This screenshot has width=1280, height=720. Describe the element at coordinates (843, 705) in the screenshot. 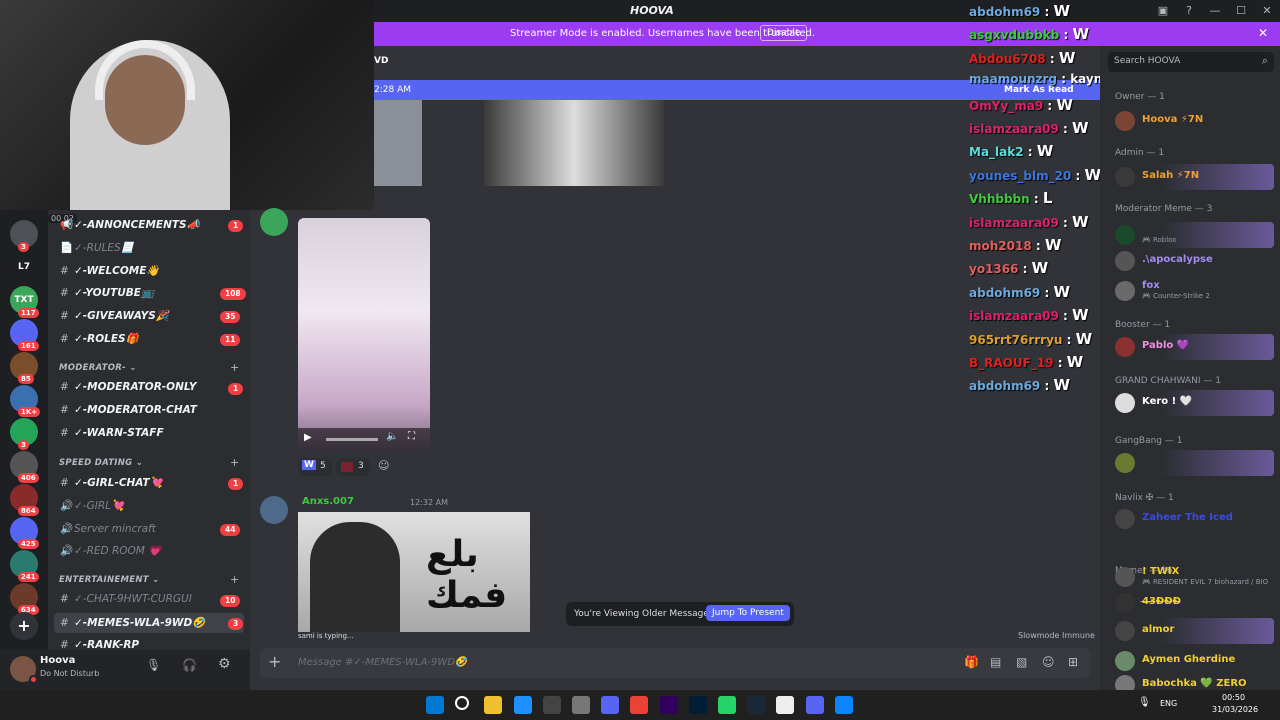

I see `widgets-icon` at that location.